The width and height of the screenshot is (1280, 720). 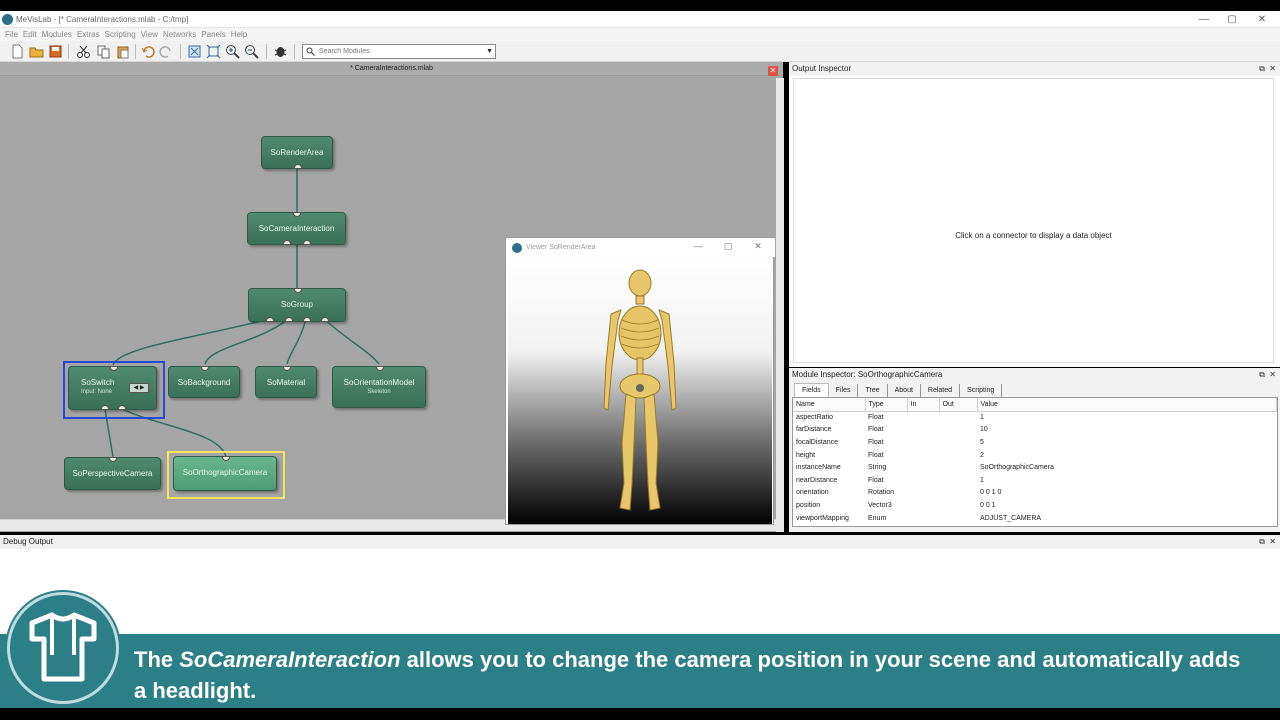 I want to click on table-row: viewportMapping Enum ADJUST_CAMERA, so click(x=1035, y=518).